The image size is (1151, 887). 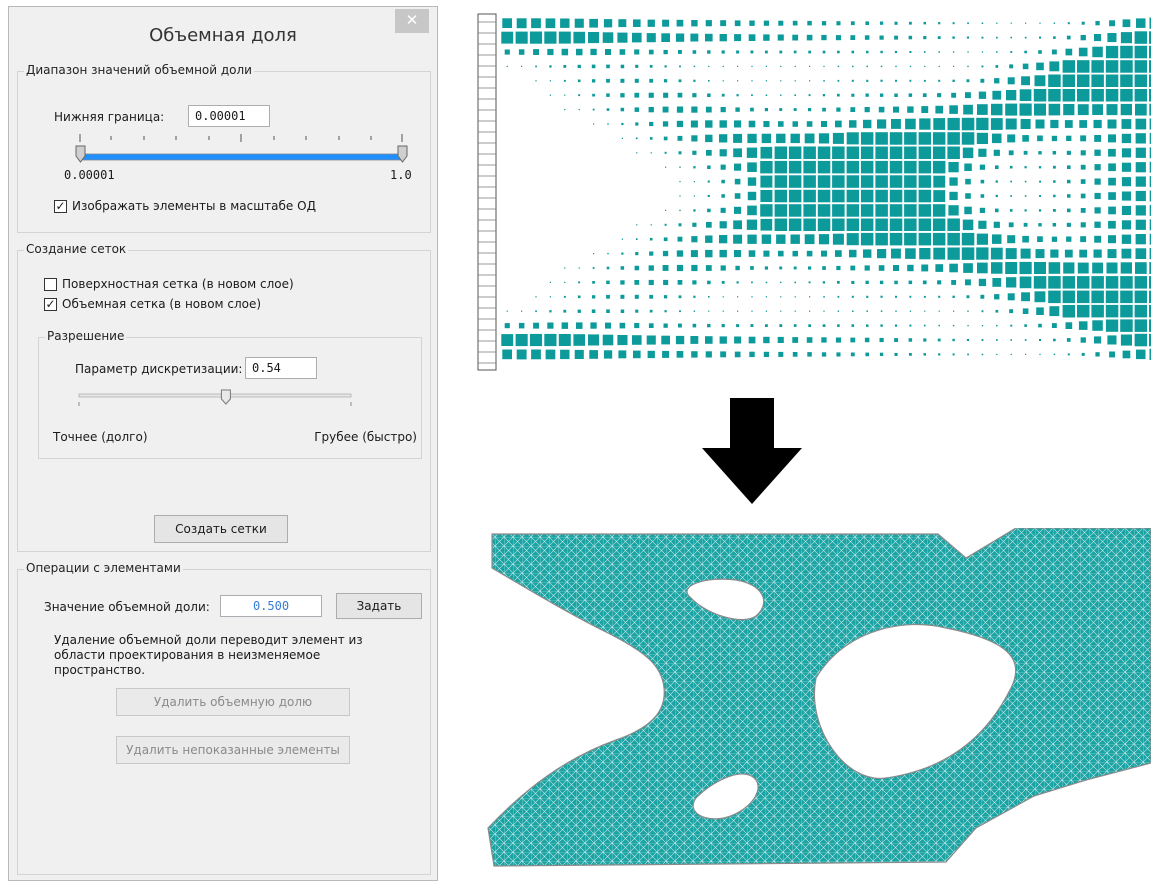 I want to click on surface-mesh-checkbox, so click(x=50, y=284).